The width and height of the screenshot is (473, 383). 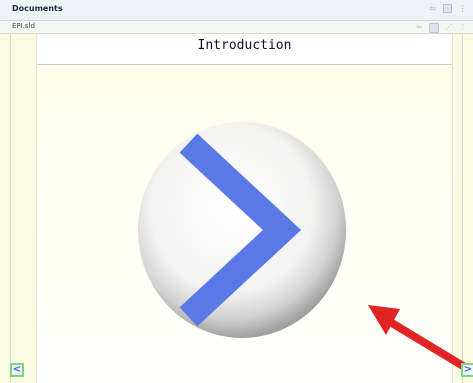 I want to click on slide-header: Introduction, so click(x=244, y=49).